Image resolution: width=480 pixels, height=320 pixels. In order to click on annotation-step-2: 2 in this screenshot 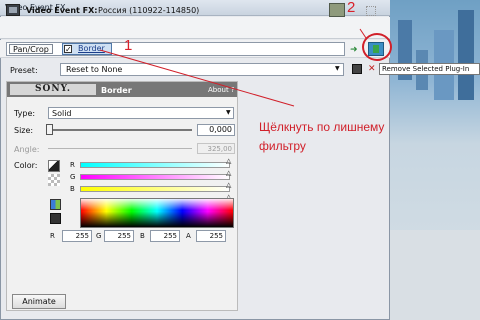, I will do `click(351, 8)`.